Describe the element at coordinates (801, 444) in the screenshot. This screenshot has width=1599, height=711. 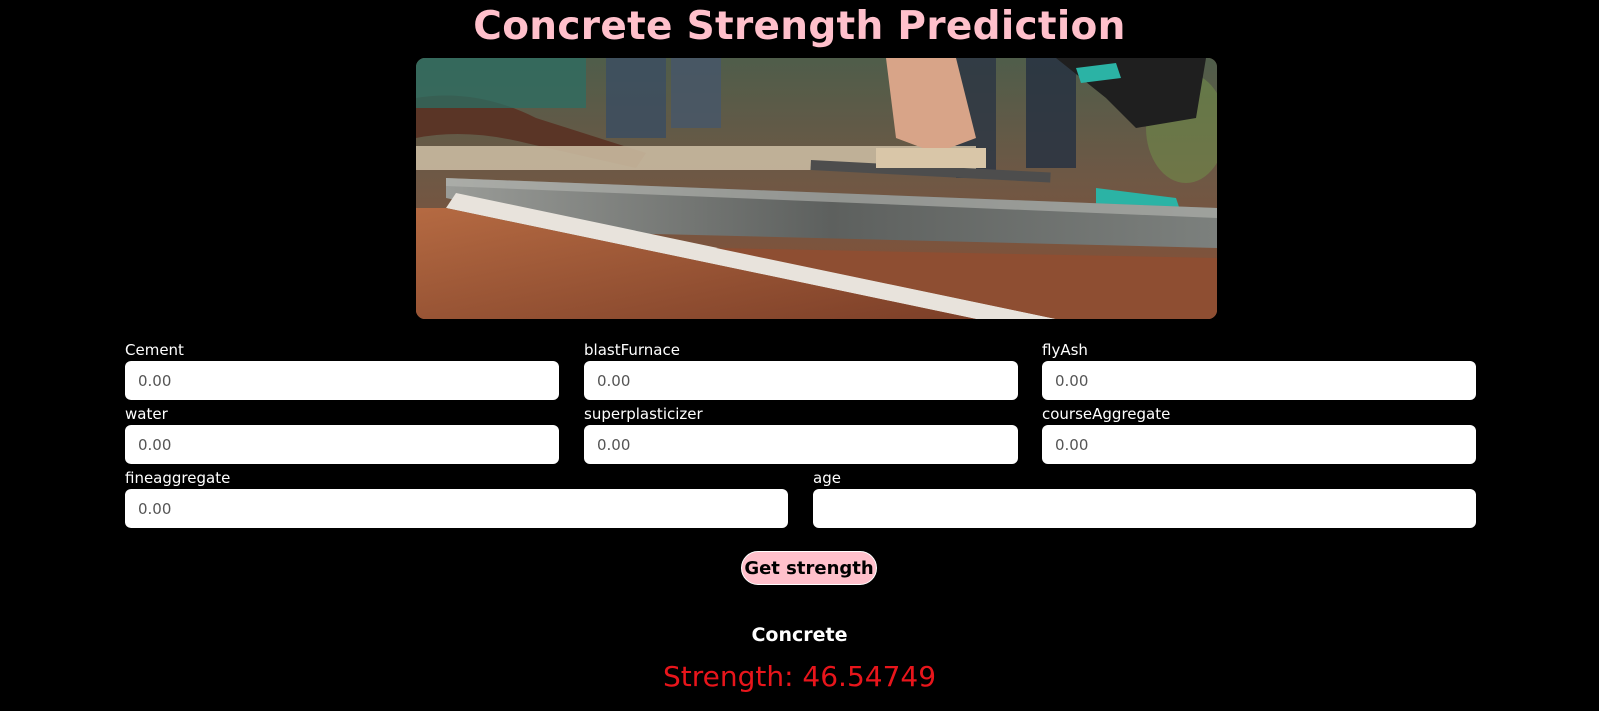
I see `superplasticizer-input` at that location.